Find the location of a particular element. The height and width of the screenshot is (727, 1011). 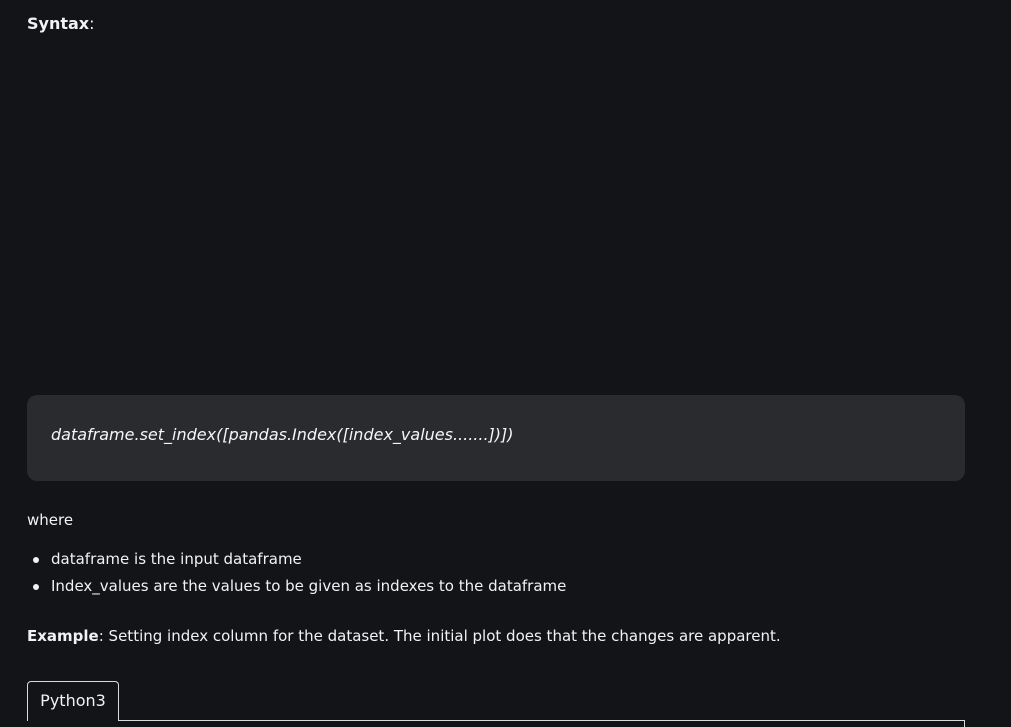

code-panel-edge is located at coordinates (964, 723).